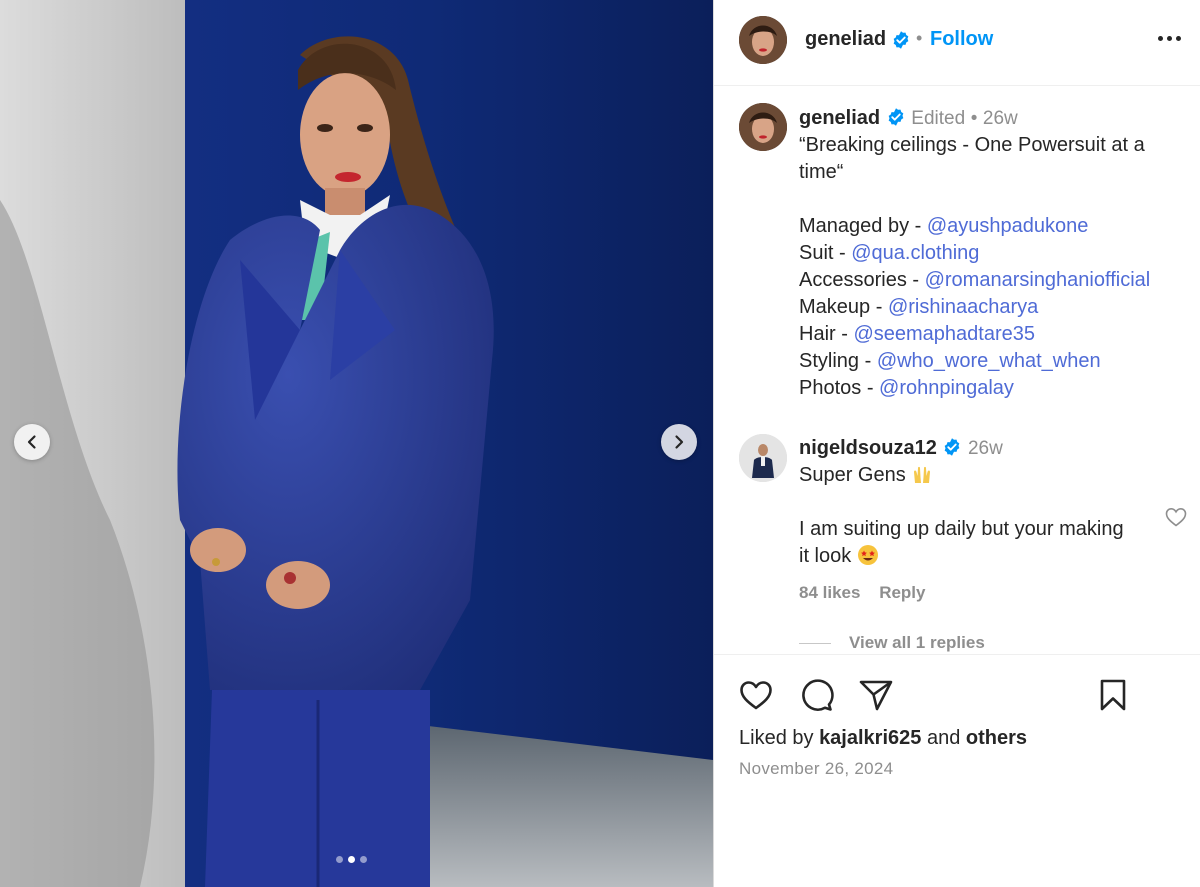 The image size is (1200, 887). I want to click on caption-credit-line: Photos - @rohnpingalay, so click(989, 388).